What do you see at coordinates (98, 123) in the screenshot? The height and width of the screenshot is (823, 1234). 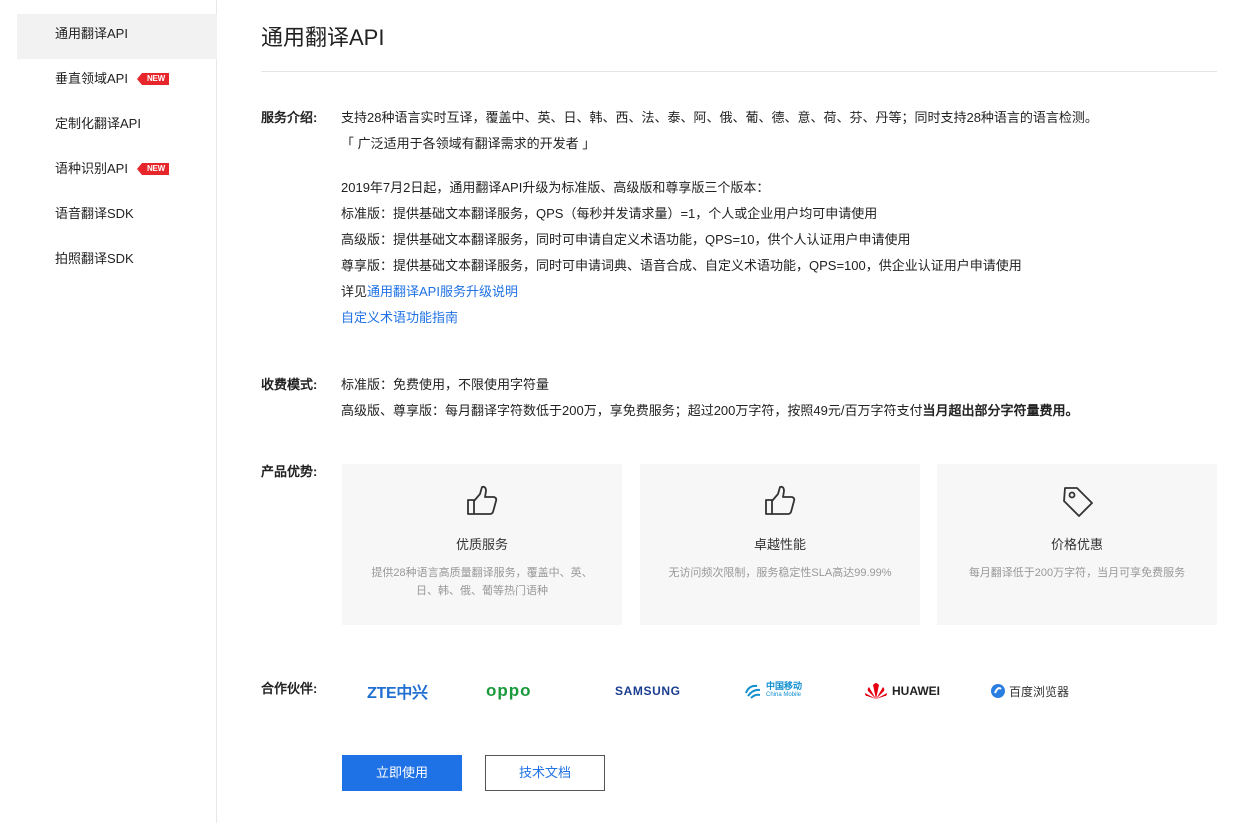 I see `sidebar-item-label: 定制化翻译API` at bounding box center [98, 123].